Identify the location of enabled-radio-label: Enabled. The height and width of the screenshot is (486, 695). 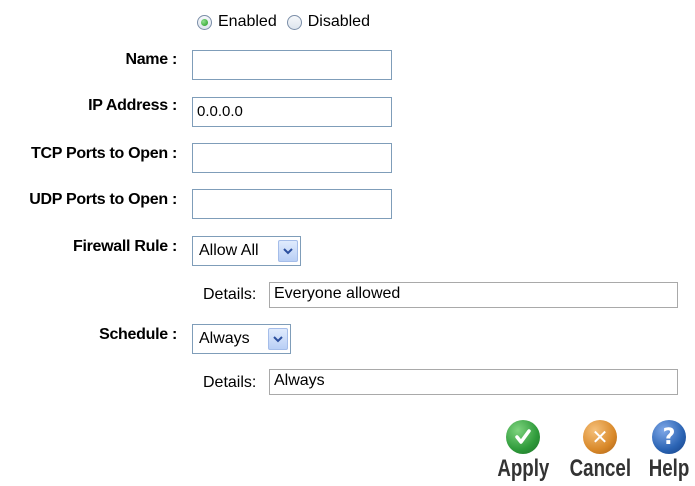
(247, 22).